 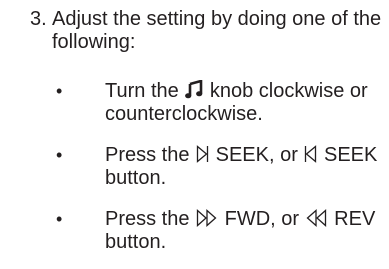 I want to click on bullet-text-before: Turn the, so click(x=142, y=91).